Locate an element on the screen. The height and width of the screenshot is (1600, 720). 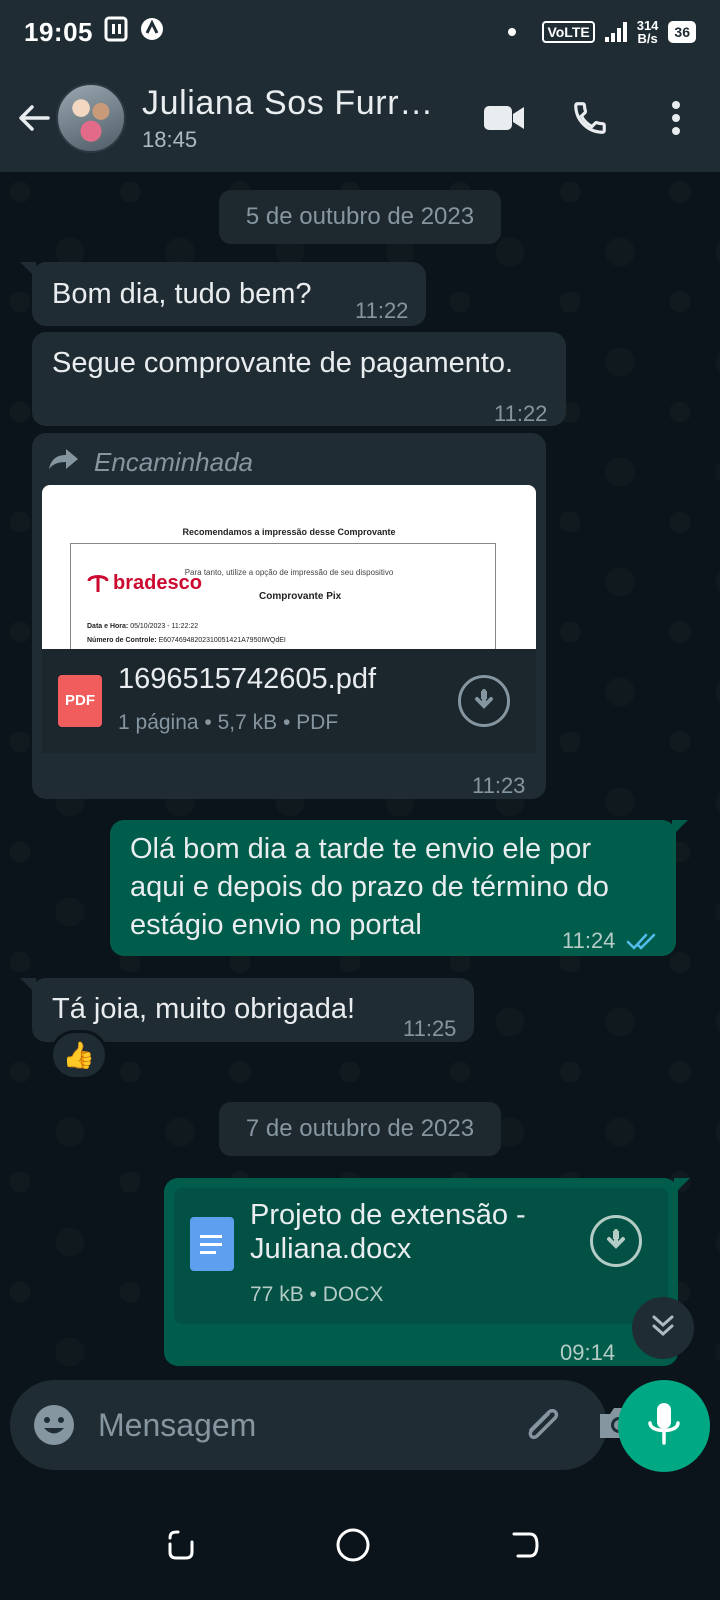
chat-header: Juliana Sos Furr… 18:45 is located at coordinates (360, 118).